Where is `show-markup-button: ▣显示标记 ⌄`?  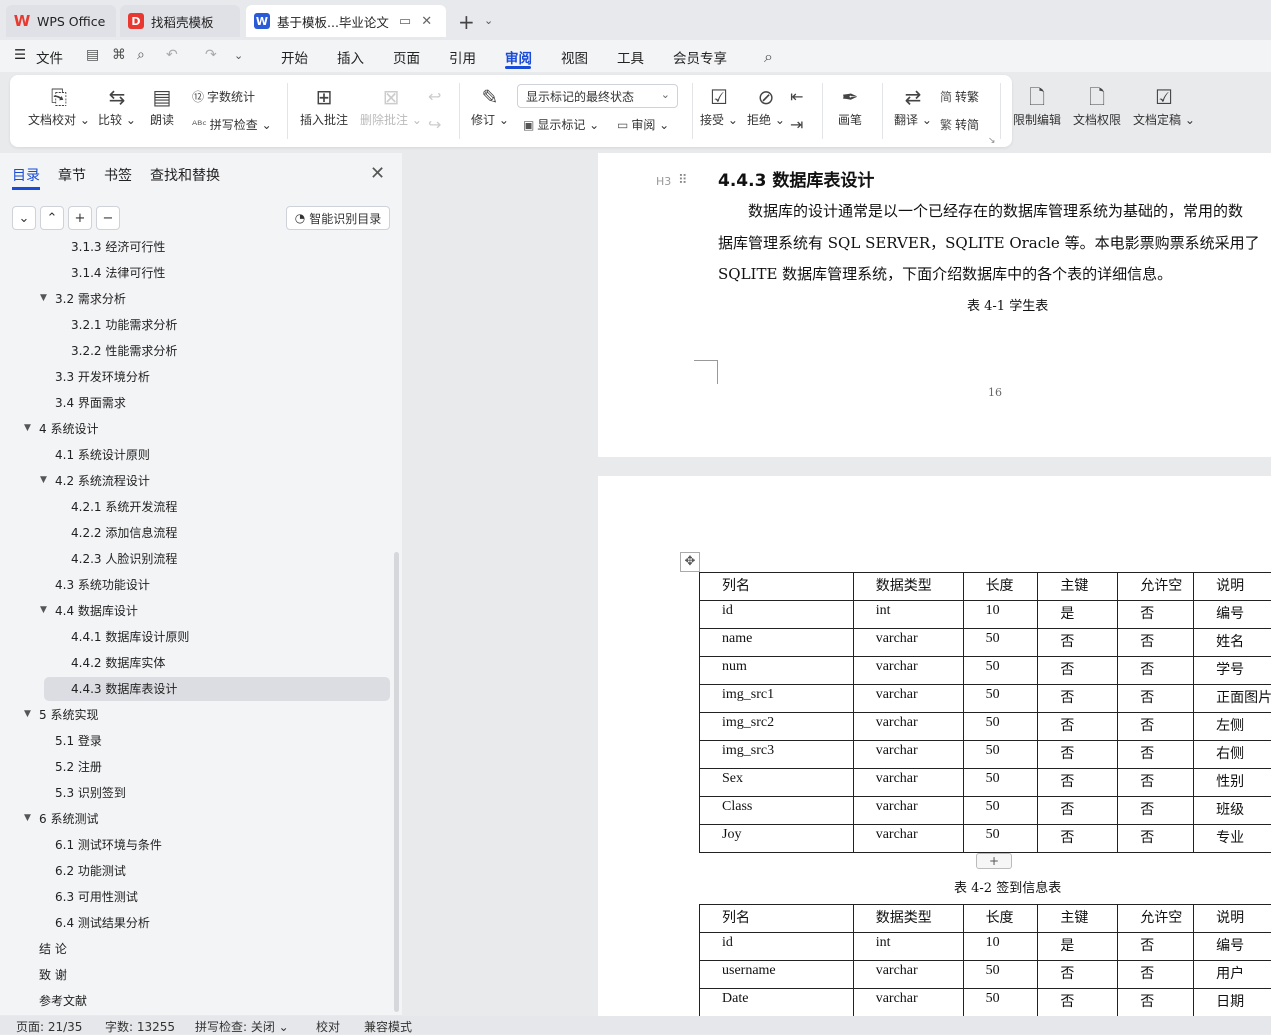
show-markup-button: ▣显示标记 ⌄ is located at coordinates (561, 124).